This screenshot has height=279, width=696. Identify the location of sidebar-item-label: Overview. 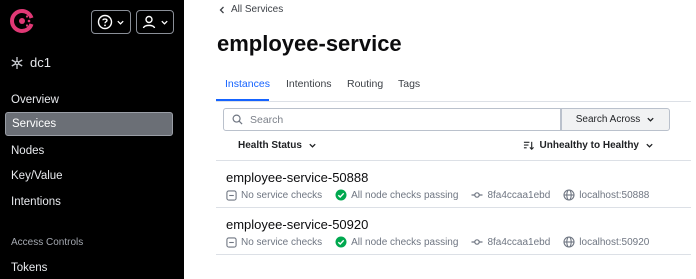
(35, 100).